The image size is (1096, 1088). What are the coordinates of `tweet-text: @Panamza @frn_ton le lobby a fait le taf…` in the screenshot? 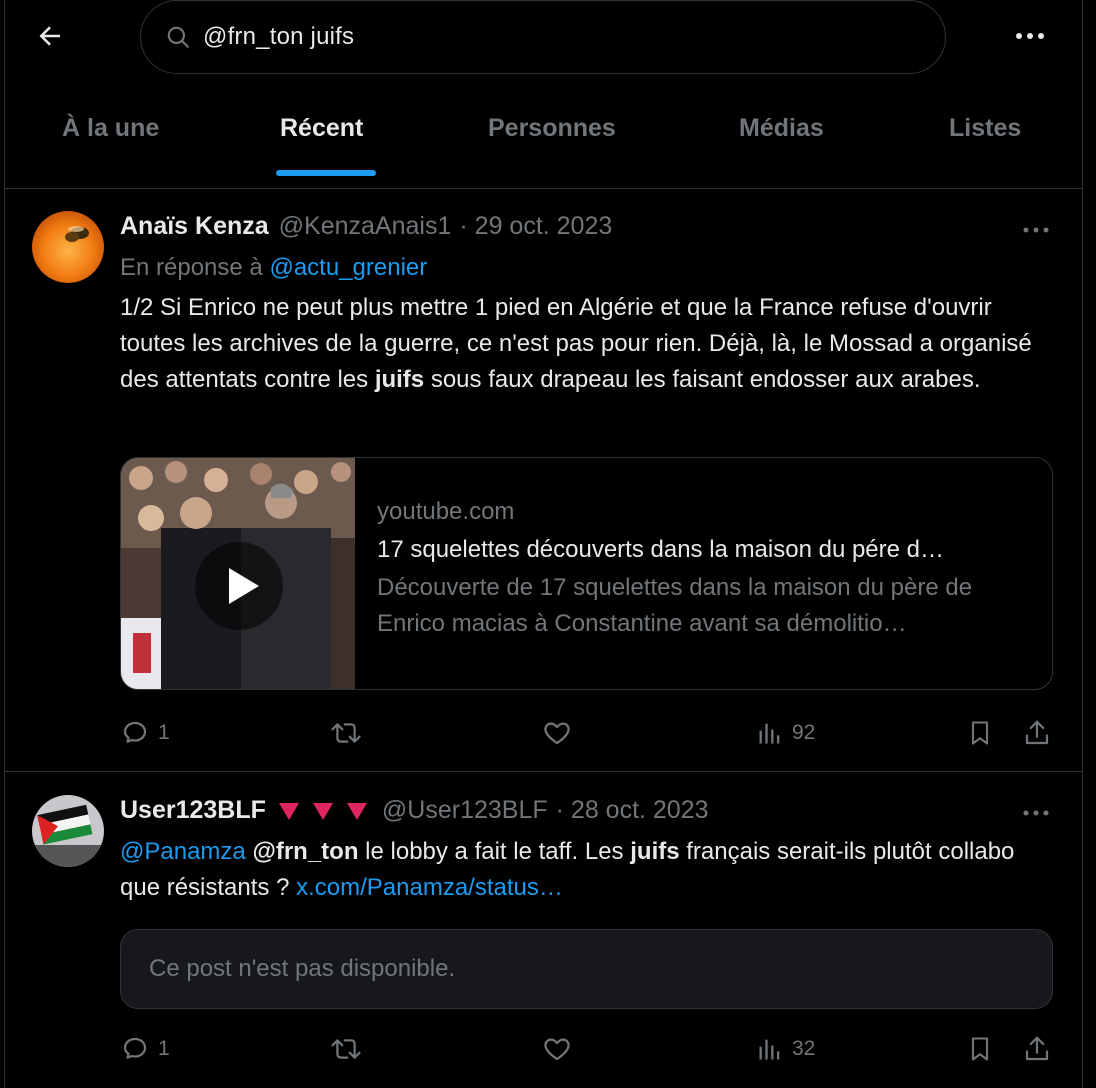 It's located at (590, 870).